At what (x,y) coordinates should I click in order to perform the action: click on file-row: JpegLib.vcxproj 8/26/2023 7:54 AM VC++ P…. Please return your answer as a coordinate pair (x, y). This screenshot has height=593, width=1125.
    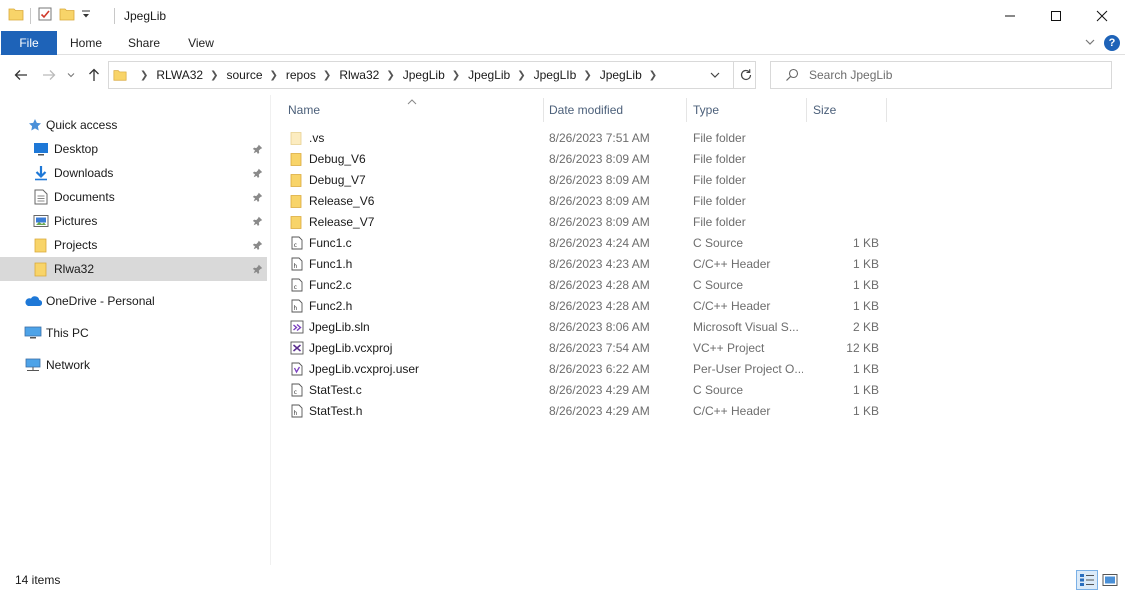
    Looking at the image, I should click on (587, 348).